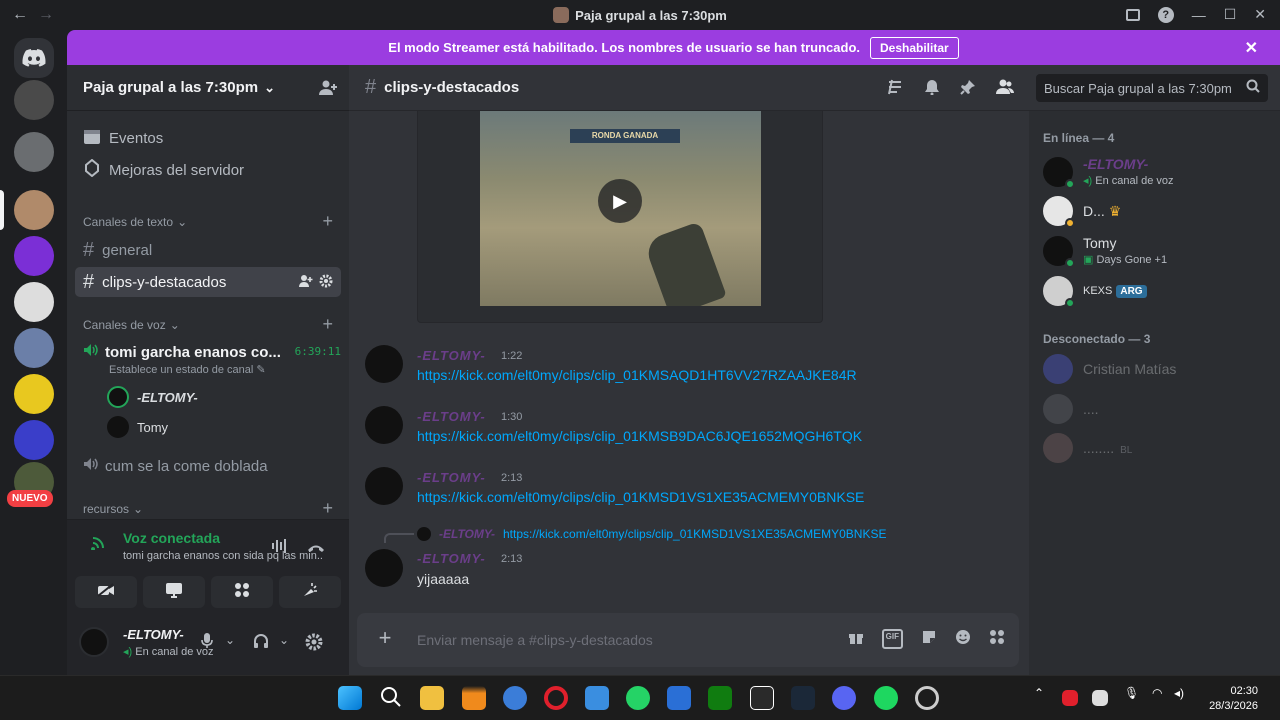  I want to click on gif-icon: GIF, so click(892, 639).